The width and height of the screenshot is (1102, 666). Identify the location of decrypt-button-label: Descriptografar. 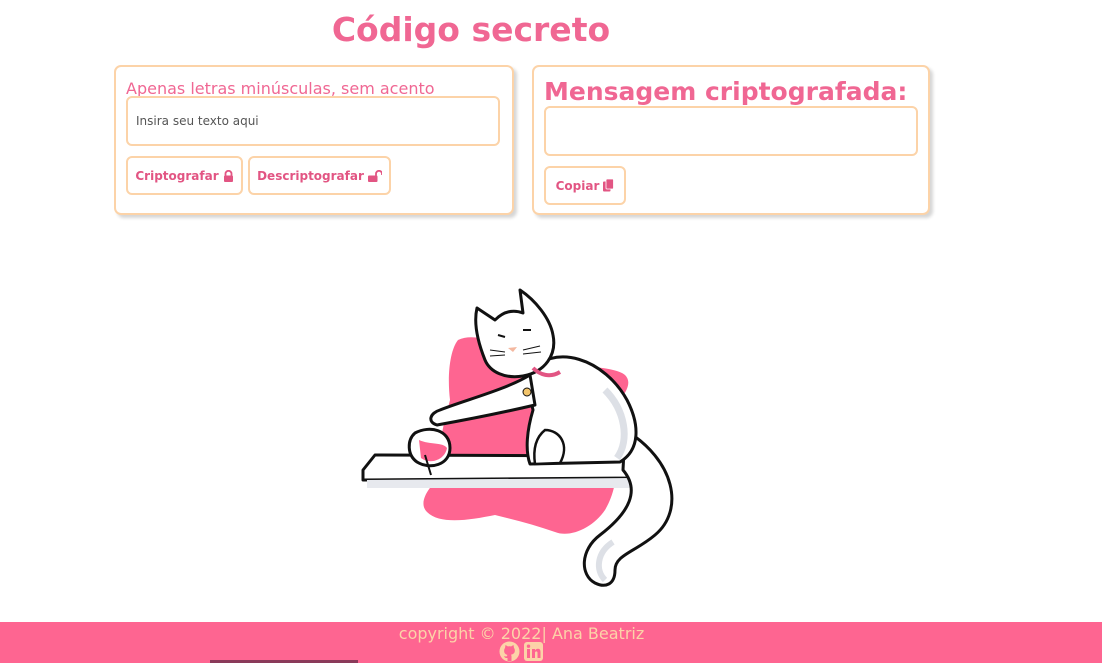
(310, 175).